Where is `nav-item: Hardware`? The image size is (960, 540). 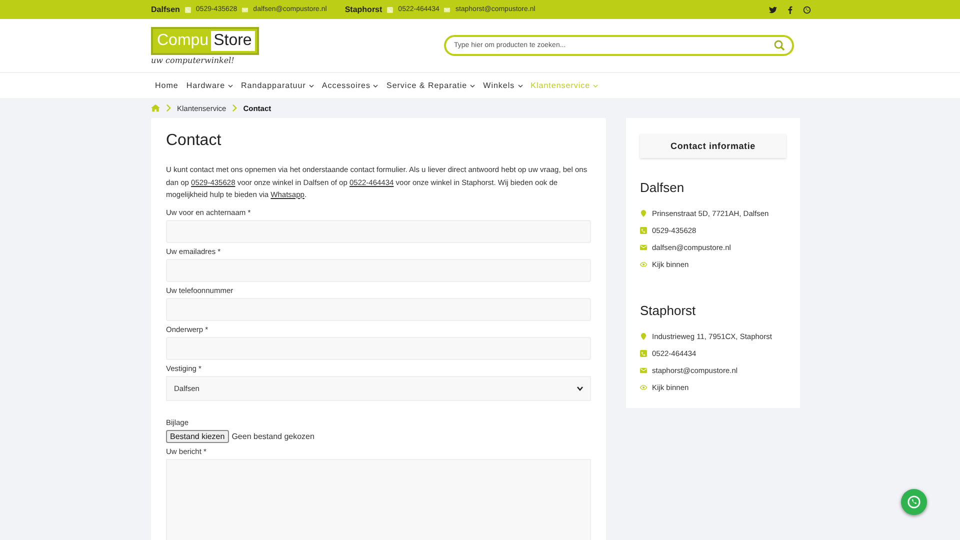
nav-item: Hardware is located at coordinates (210, 85).